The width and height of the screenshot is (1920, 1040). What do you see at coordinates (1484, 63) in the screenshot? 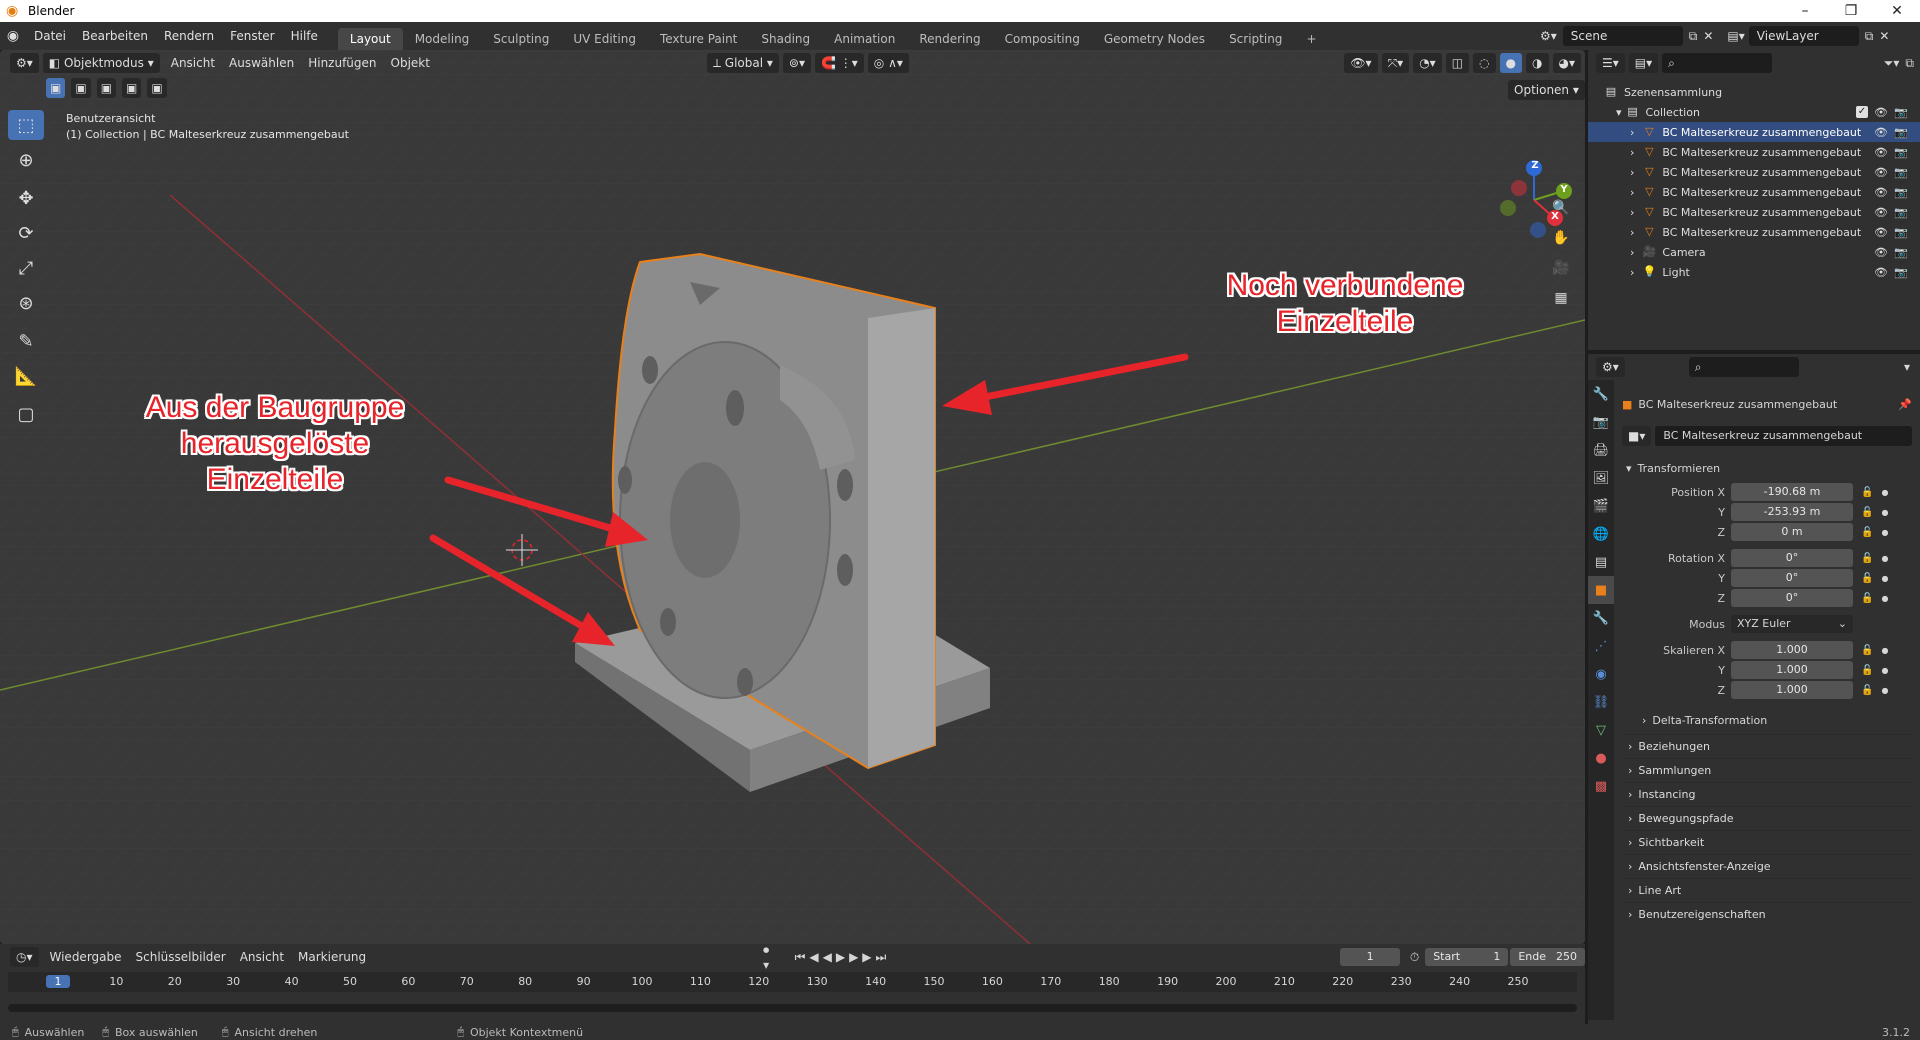
I see `wireframe-shading-icon: ◌` at bounding box center [1484, 63].